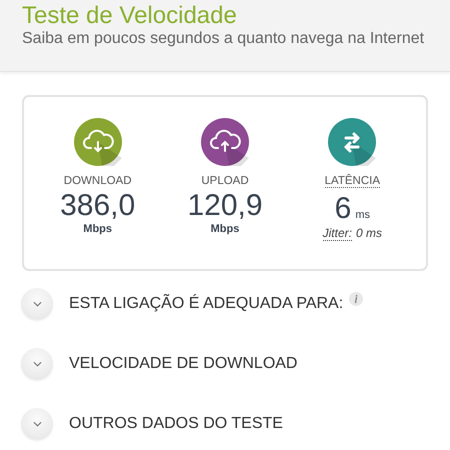 The height and width of the screenshot is (450, 450). I want to click on cloud-upload-icon, so click(224, 142).